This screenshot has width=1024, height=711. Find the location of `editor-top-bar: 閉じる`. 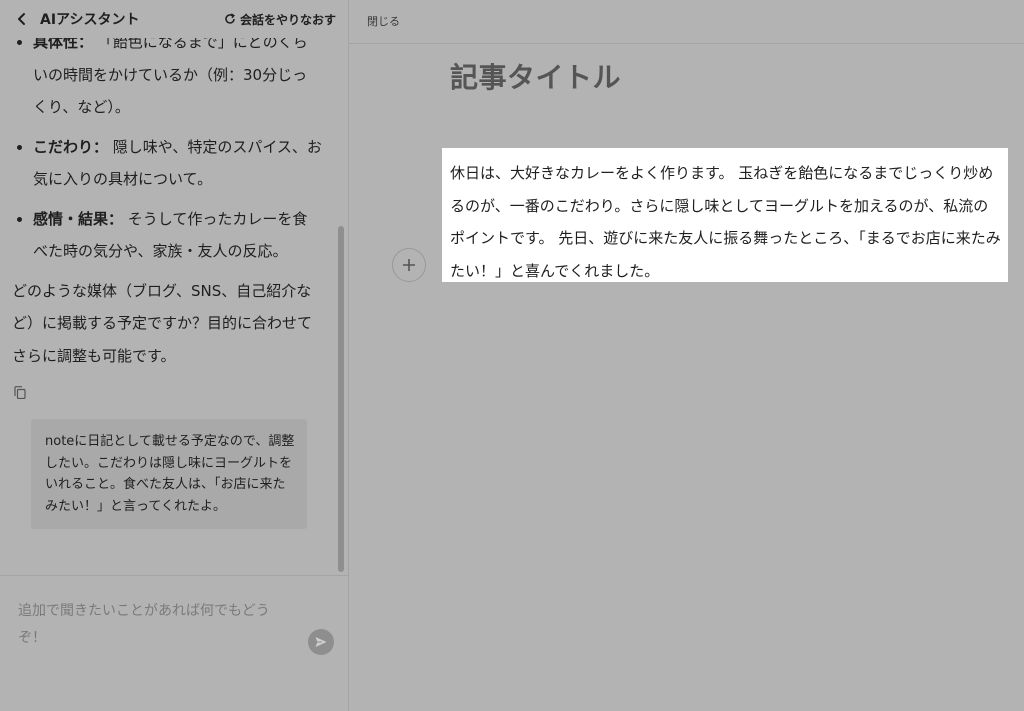

editor-top-bar: 閉じる is located at coordinates (686, 22).